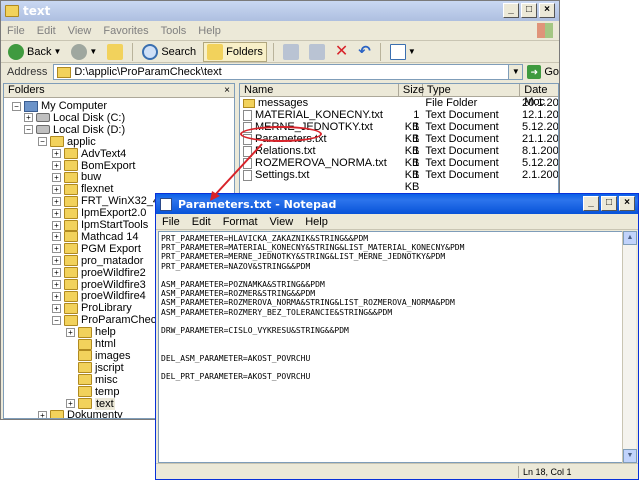  I want to click on tree-item: − applic, so click(67, 142).